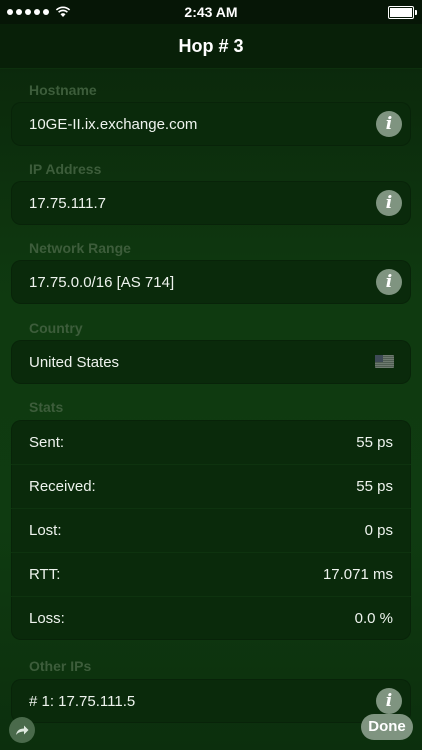 The height and width of the screenshot is (750, 422). What do you see at coordinates (211, 574) in the screenshot?
I see `stats-row-rtt: RTT: 17.071 ms` at bounding box center [211, 574].